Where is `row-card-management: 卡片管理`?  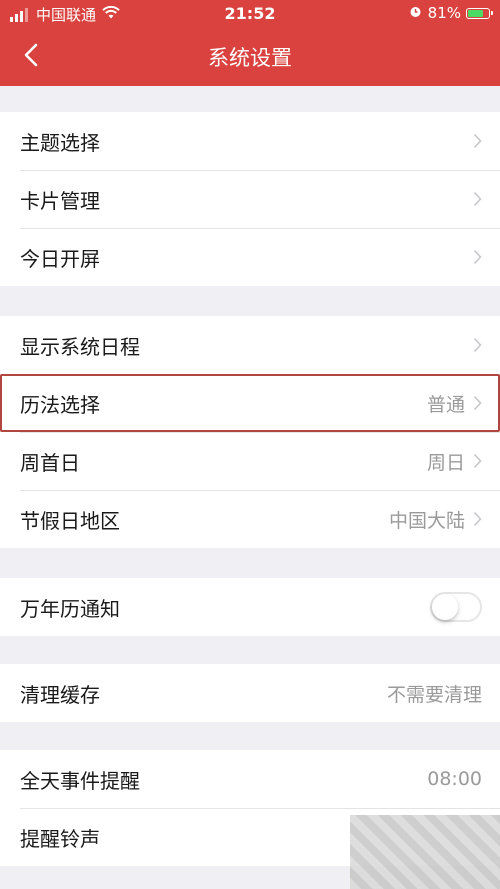 row-card-management: 卡片管理 is located at coordinates (250, 199).